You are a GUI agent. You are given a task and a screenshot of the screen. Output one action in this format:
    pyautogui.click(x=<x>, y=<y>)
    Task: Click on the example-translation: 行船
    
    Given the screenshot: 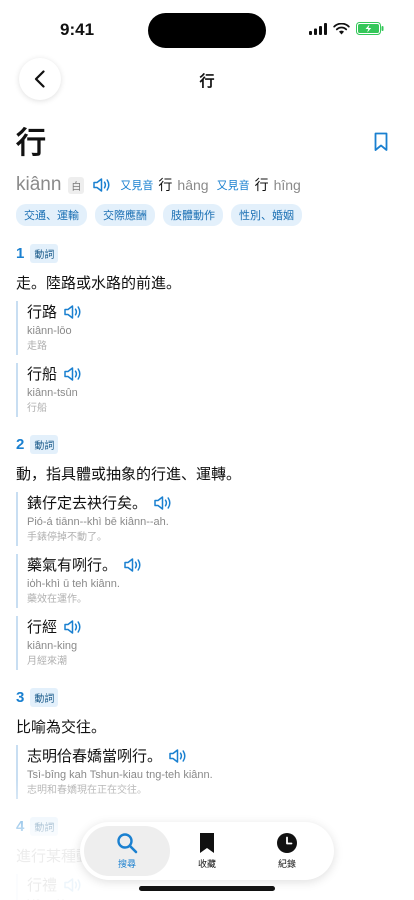 What is the action you would take?
    pyautogui.click(x=37, y=408)
    